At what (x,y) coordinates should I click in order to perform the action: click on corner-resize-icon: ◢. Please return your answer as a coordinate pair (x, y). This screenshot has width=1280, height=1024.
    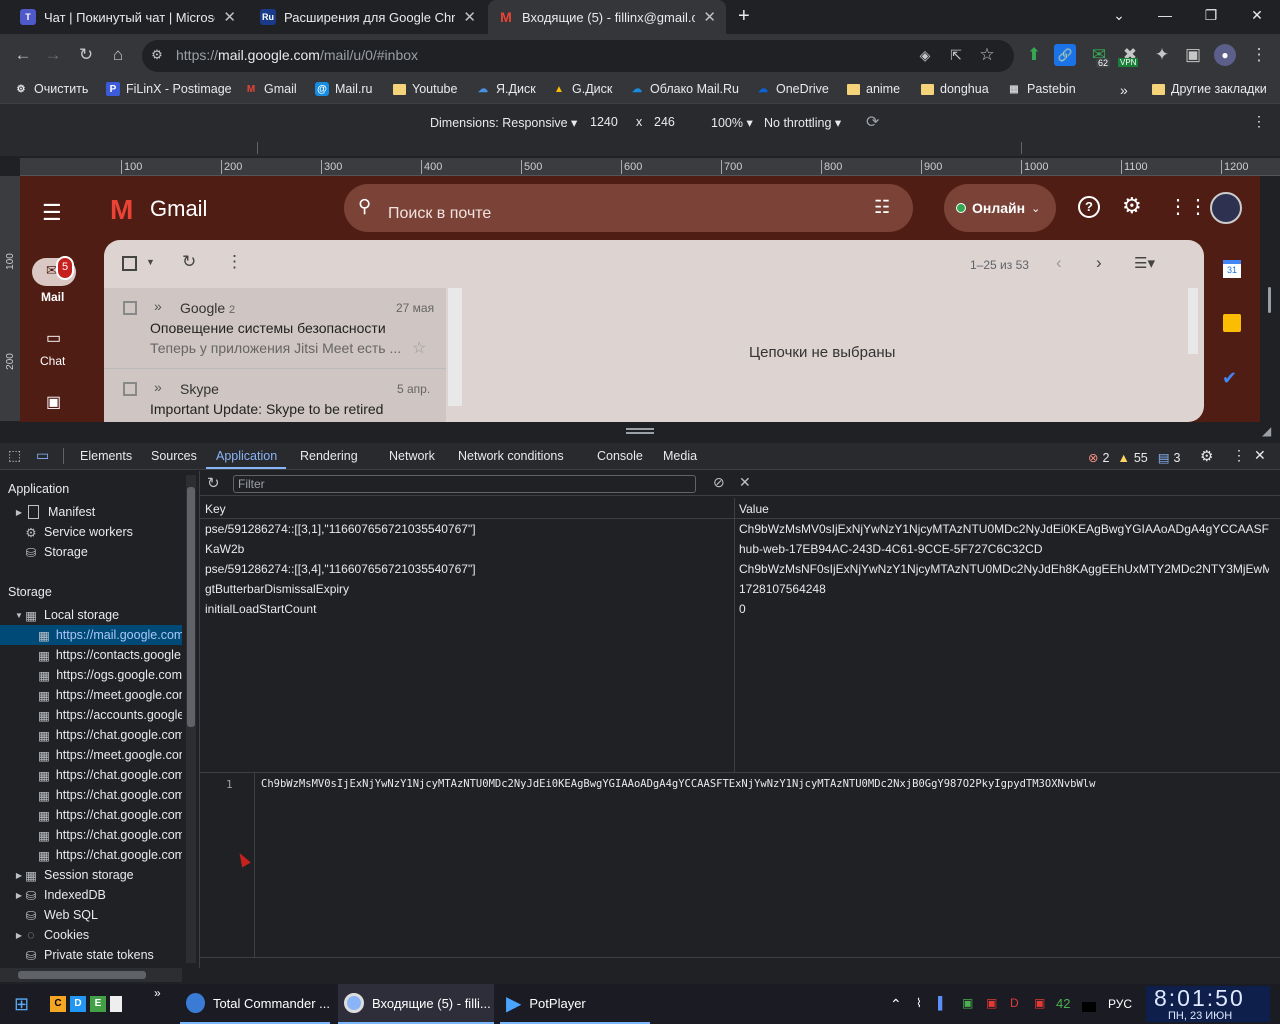
    Looking at the image, I should click on (1266, 431).